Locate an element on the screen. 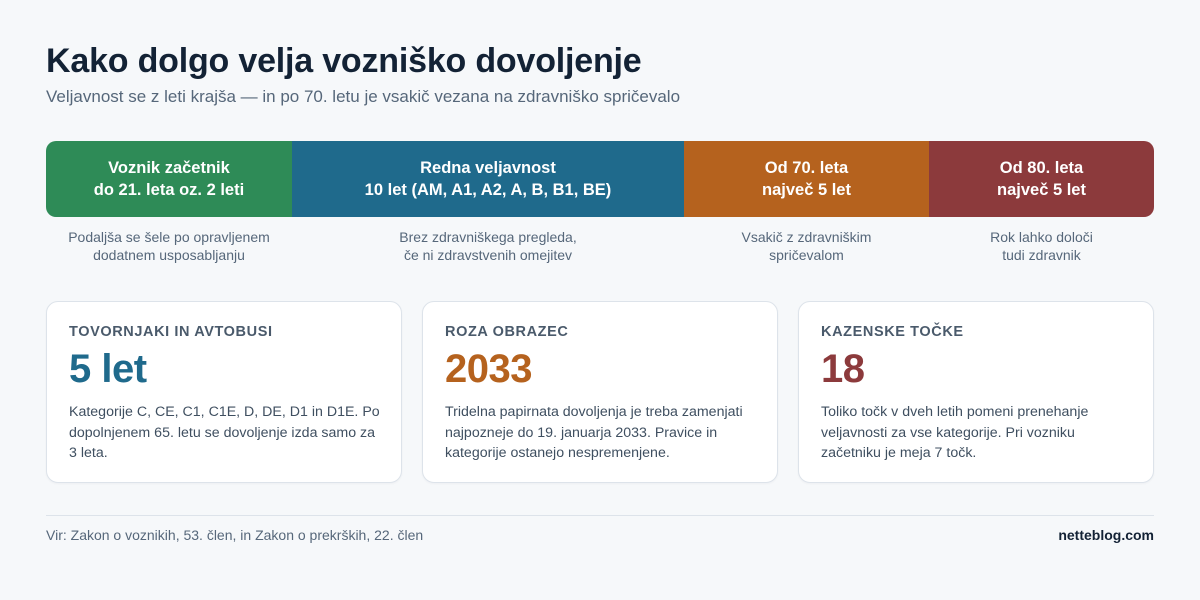  card-text-line: 3 leta. is located at coordinates (88, 453).